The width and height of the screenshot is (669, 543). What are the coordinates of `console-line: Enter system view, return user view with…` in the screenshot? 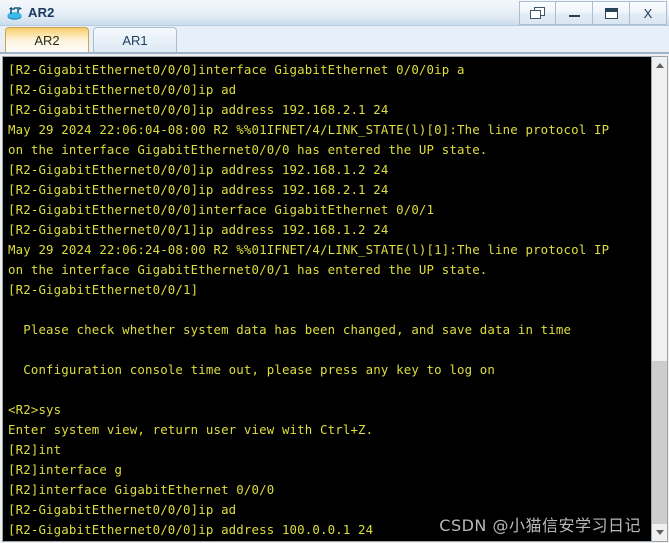 It's located at (191, 429).